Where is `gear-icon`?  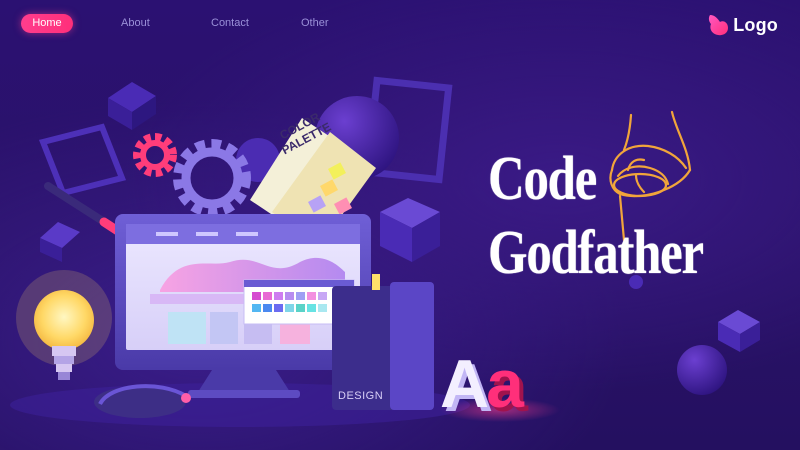
gear-icon is located at coordinates (192, 175).